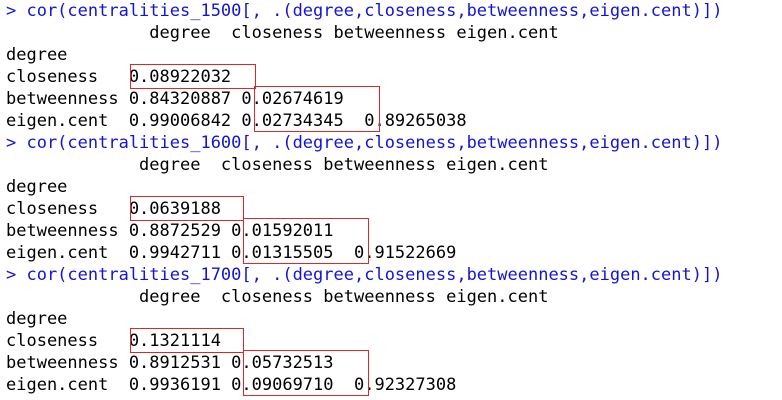 The image size is (782, 400). What do you see at coordinates (37, 319) in the screenshot?
I see `matrix-row-degree-1700: degree` at bounding box center [37, 319].